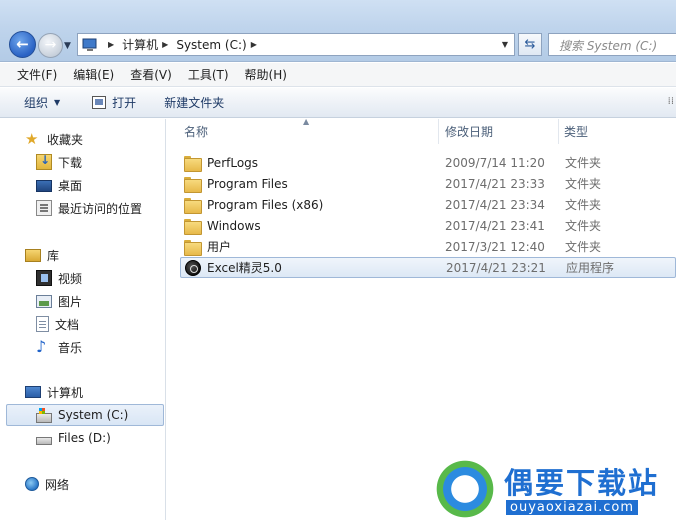 The width and height of the screenshot is (676, 520). What do you see at coordinates (219, 247) in the screenshot?
I see `file-name: 用户` at bounding box center [219, 247].